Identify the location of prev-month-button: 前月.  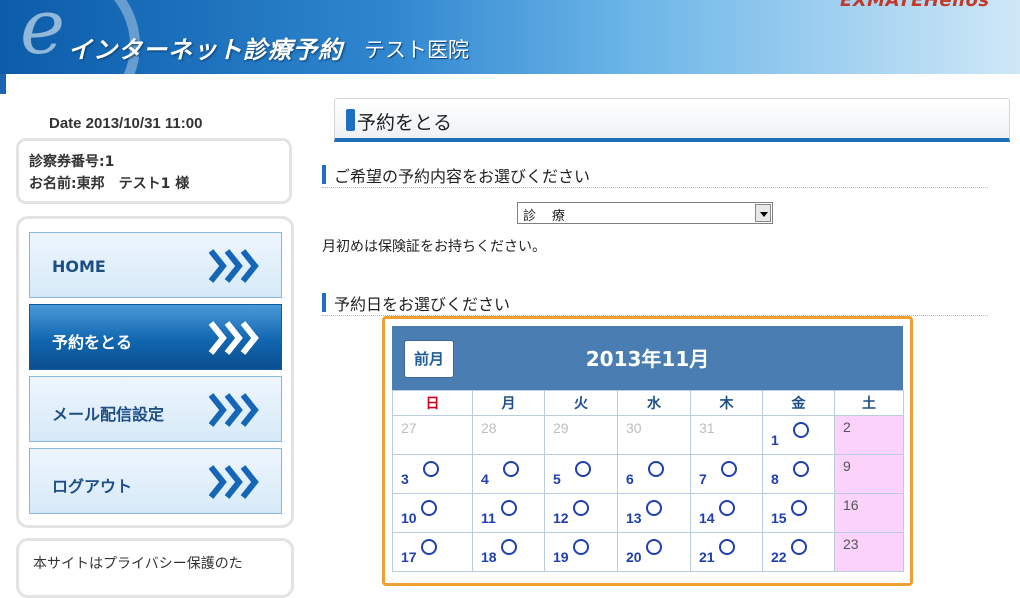
(429, 359).